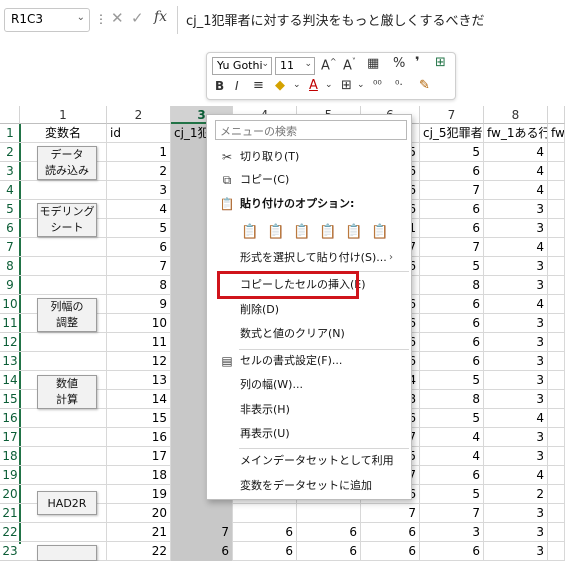  Describe the element at coordinates (67, 503) in the screenshot. I see `had2r-button: HAD2R` at that location.